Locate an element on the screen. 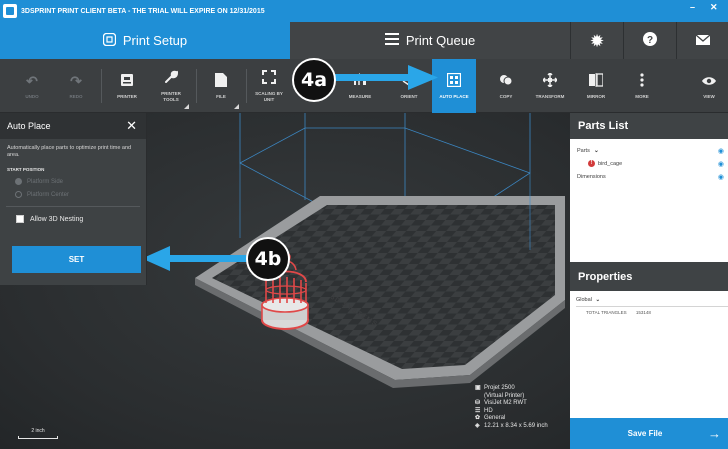 This screenshot has height=449, width=728. build-volume: 12.21 x 8.34 x 5.69 inch is located at coordinates (516, 425).